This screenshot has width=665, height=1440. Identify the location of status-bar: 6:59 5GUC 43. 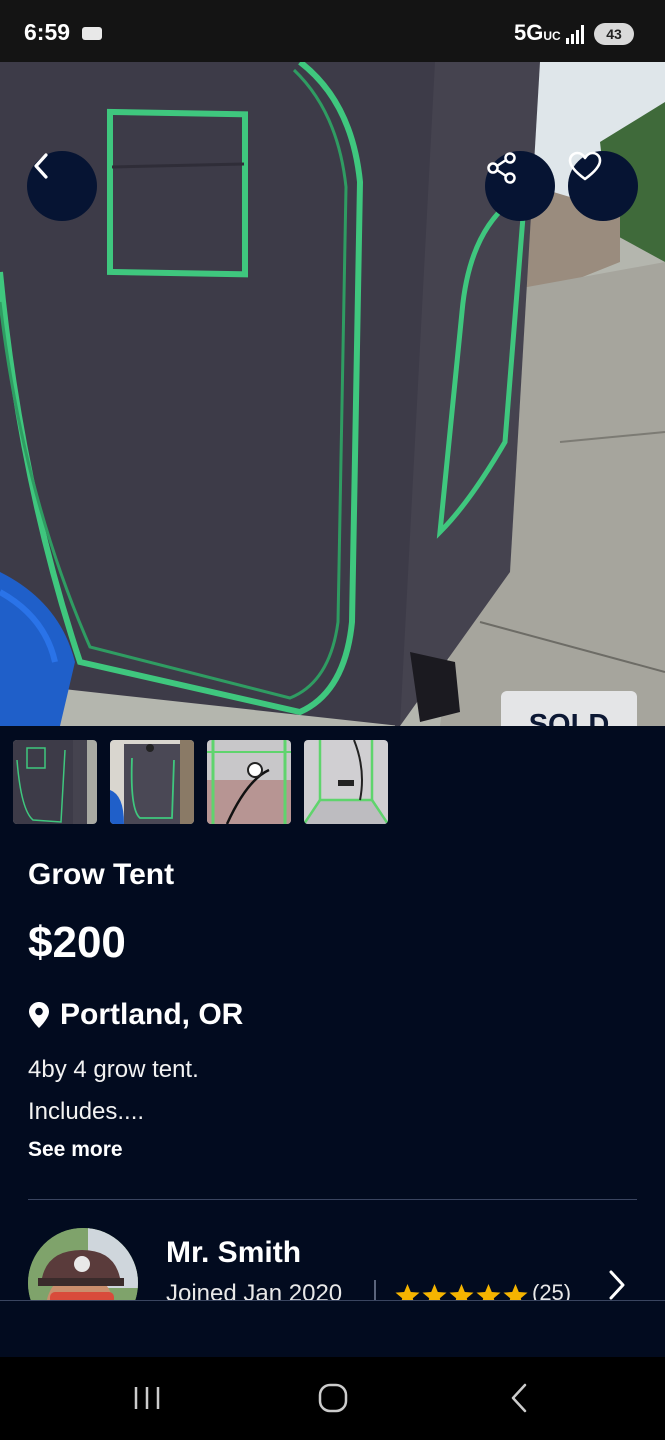
(332, 31).